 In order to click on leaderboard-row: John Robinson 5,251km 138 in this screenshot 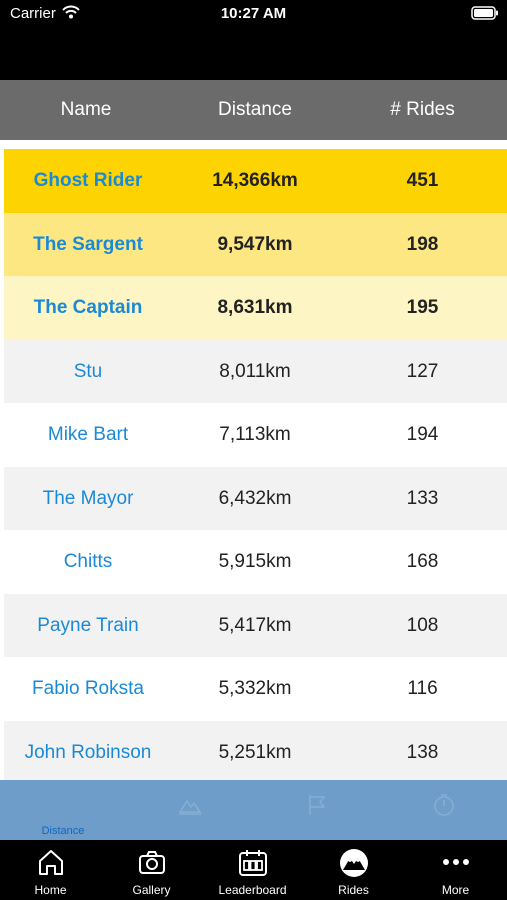, I will do `click(255, 750)`.